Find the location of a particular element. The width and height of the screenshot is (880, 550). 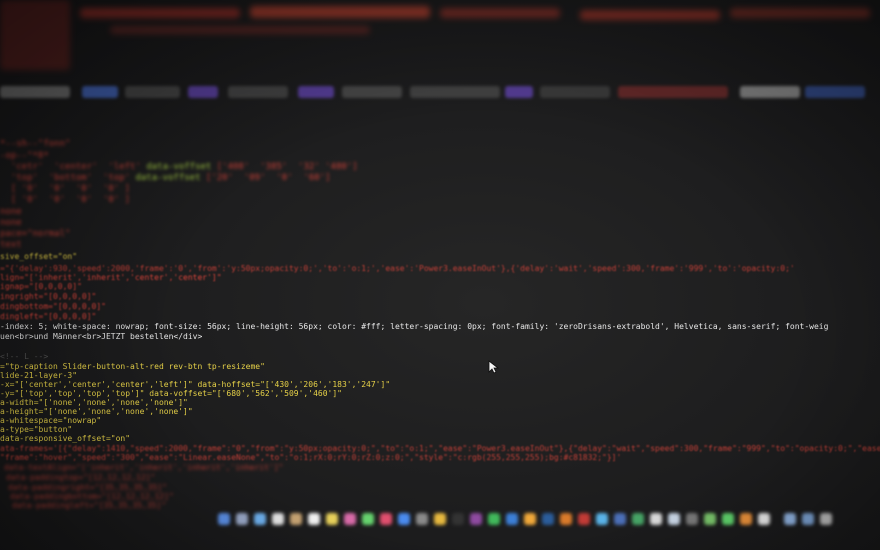

code-line-id: lide-21-layer-3" is located at coordinates (39, 375).